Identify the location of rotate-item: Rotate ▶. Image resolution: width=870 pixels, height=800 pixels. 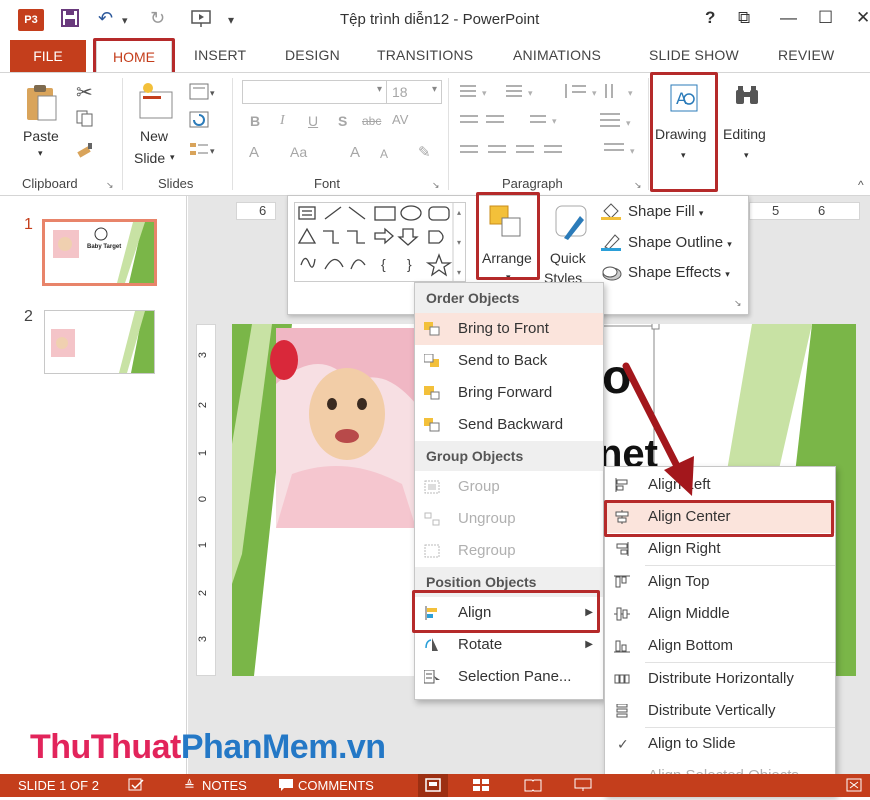
(509, 645).